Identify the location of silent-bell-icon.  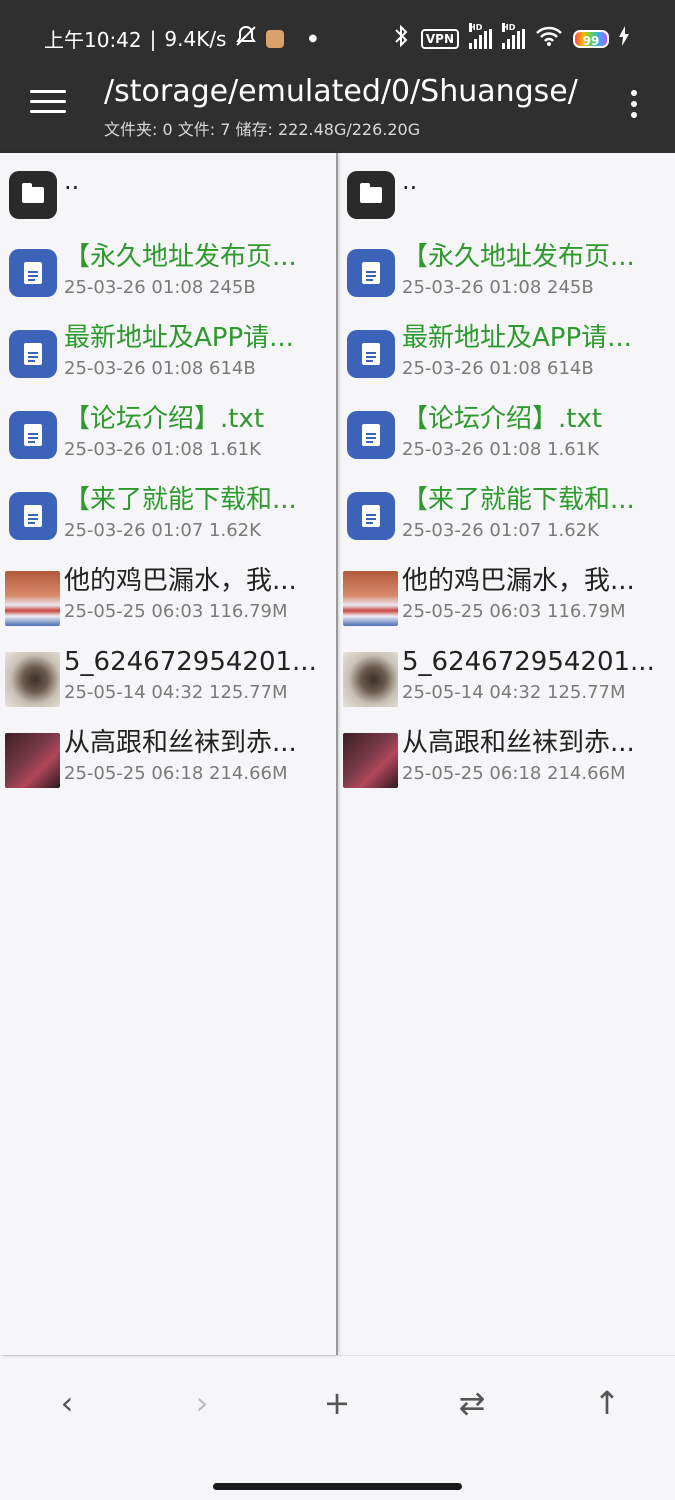
(246, 38).